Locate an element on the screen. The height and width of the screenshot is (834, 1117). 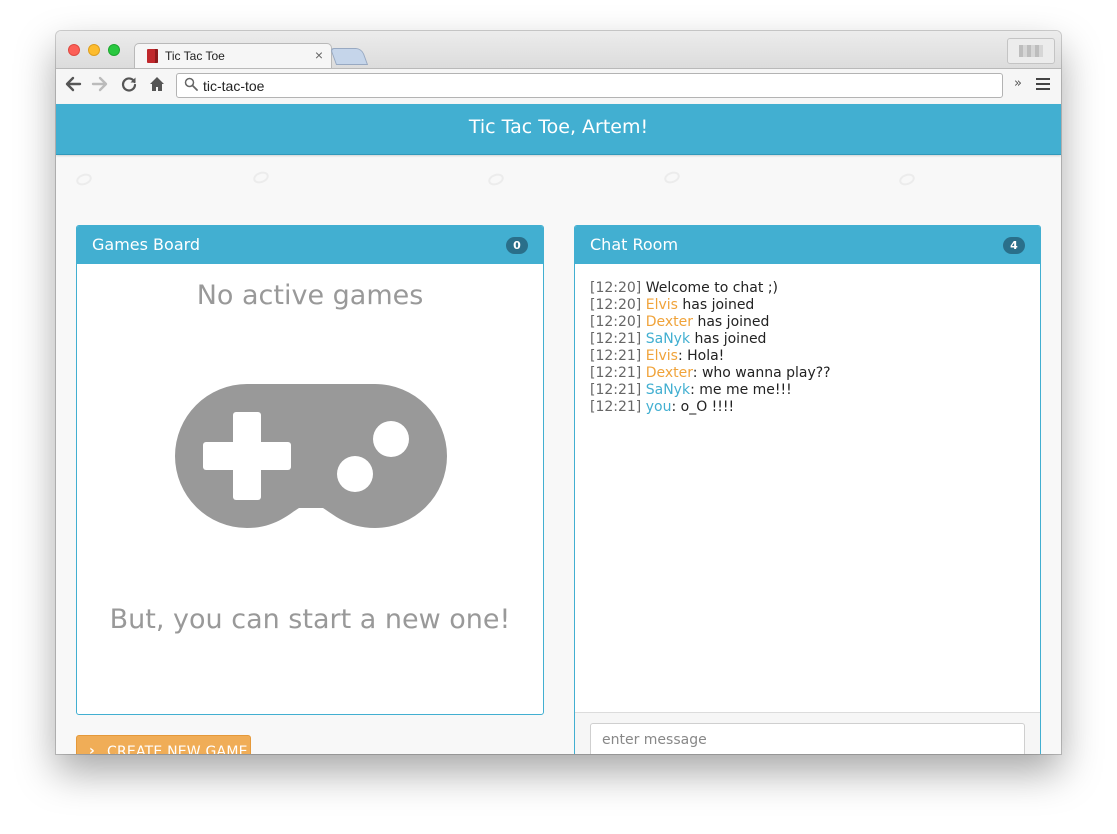
back-arrow-icon is located at coordinates (73, 86).